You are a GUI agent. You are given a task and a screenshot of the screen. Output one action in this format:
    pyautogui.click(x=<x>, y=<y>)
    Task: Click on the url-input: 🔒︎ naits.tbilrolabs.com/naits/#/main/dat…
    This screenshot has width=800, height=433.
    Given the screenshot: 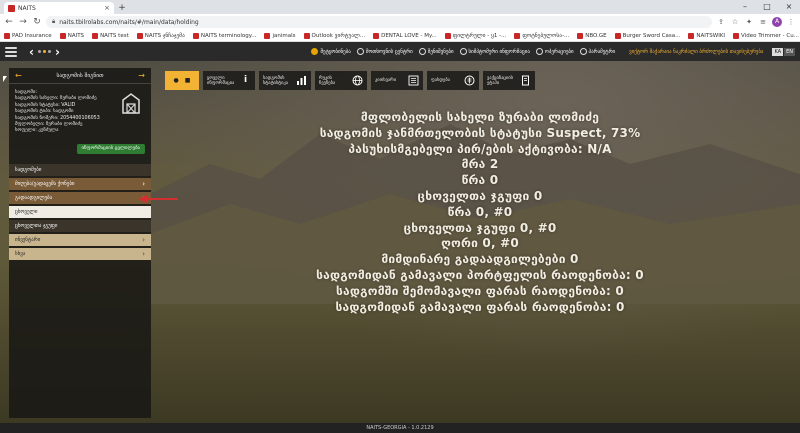 What is the action you would take?
    pyautogui.click(x=379, y=22)
    